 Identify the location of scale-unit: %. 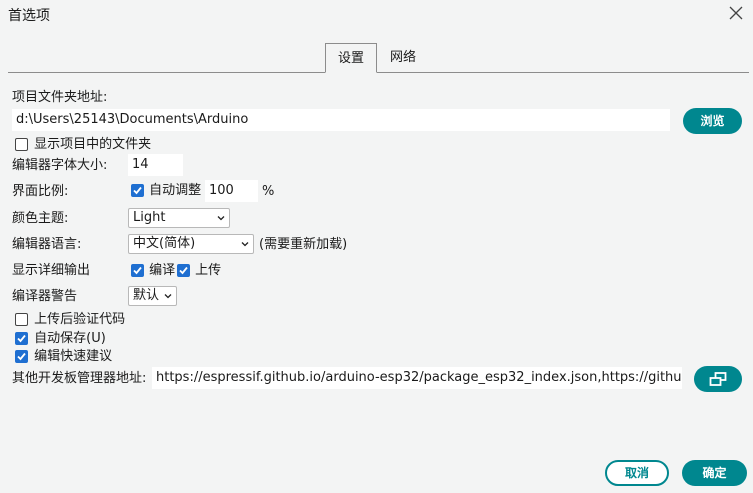
(268, 191).